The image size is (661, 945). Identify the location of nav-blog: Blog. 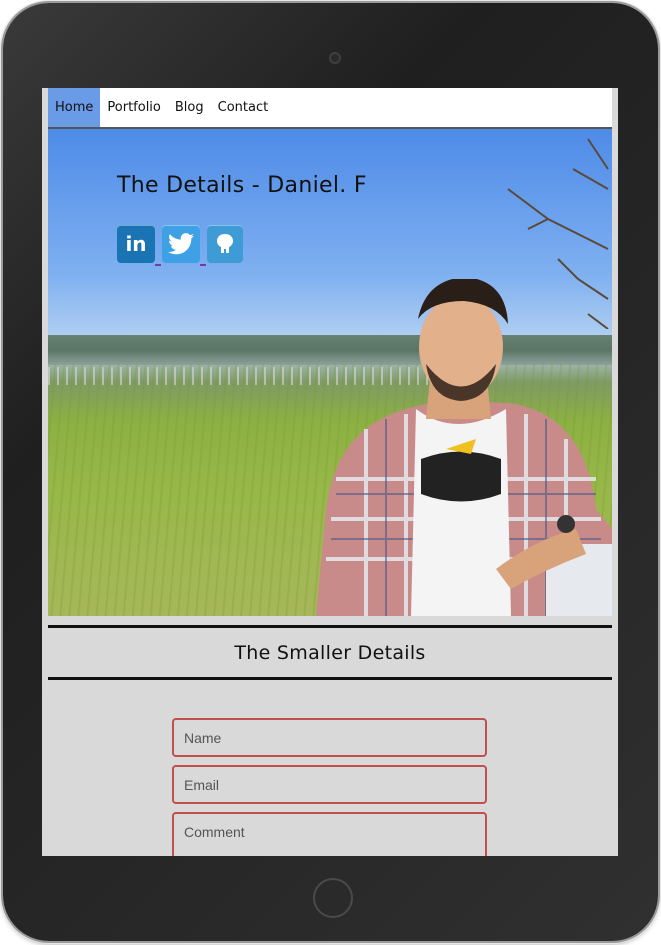
(189, 107).